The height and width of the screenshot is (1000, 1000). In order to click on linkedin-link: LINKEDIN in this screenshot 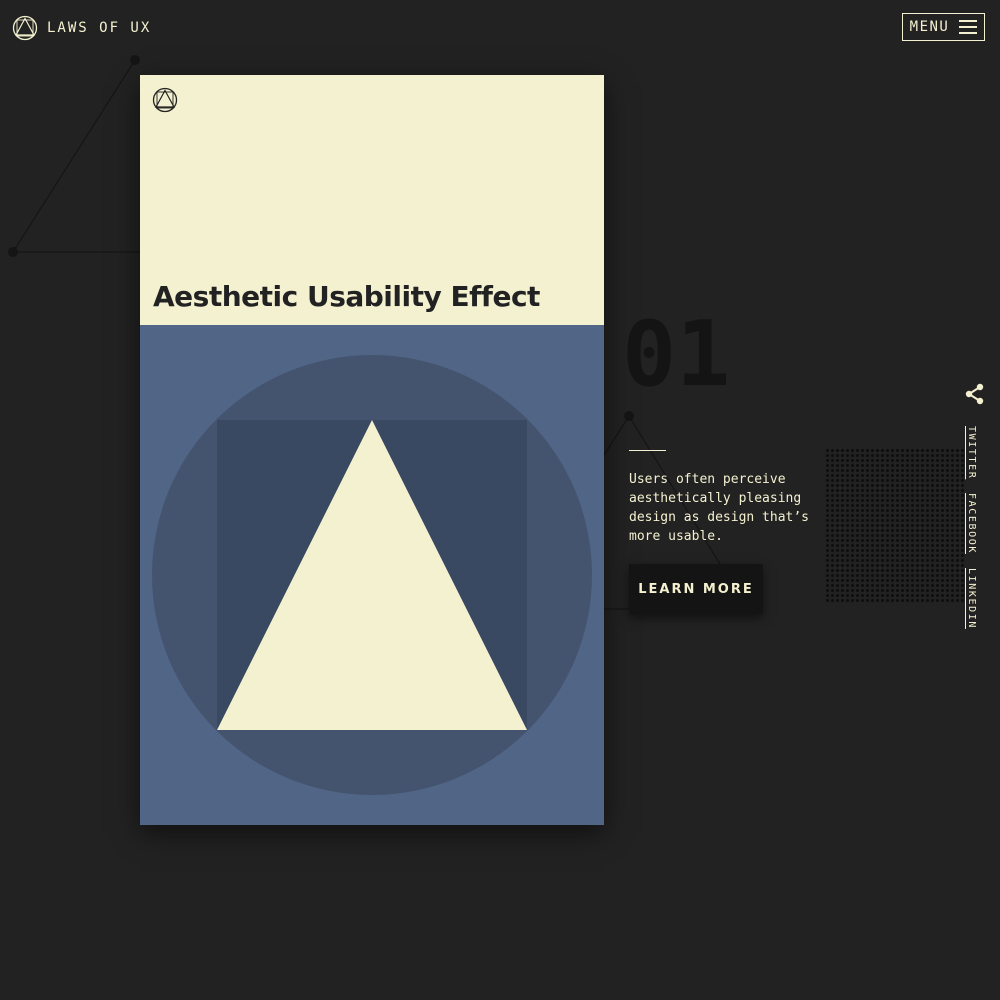, I will do `click(971, 598)`.